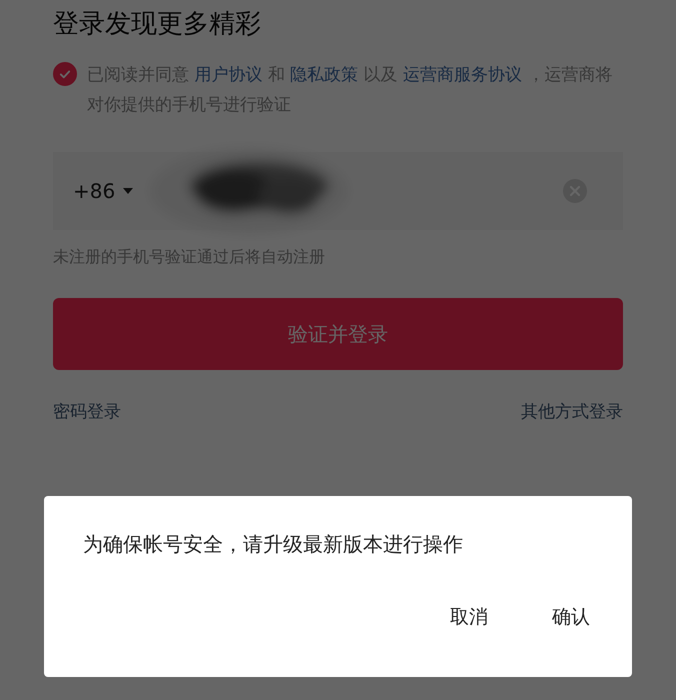 The width and height of the screenshot is (676, 700). Describe the element at coordinates (338, 334) in the screenshot. I see `login-button: 验证并登录` at that location.